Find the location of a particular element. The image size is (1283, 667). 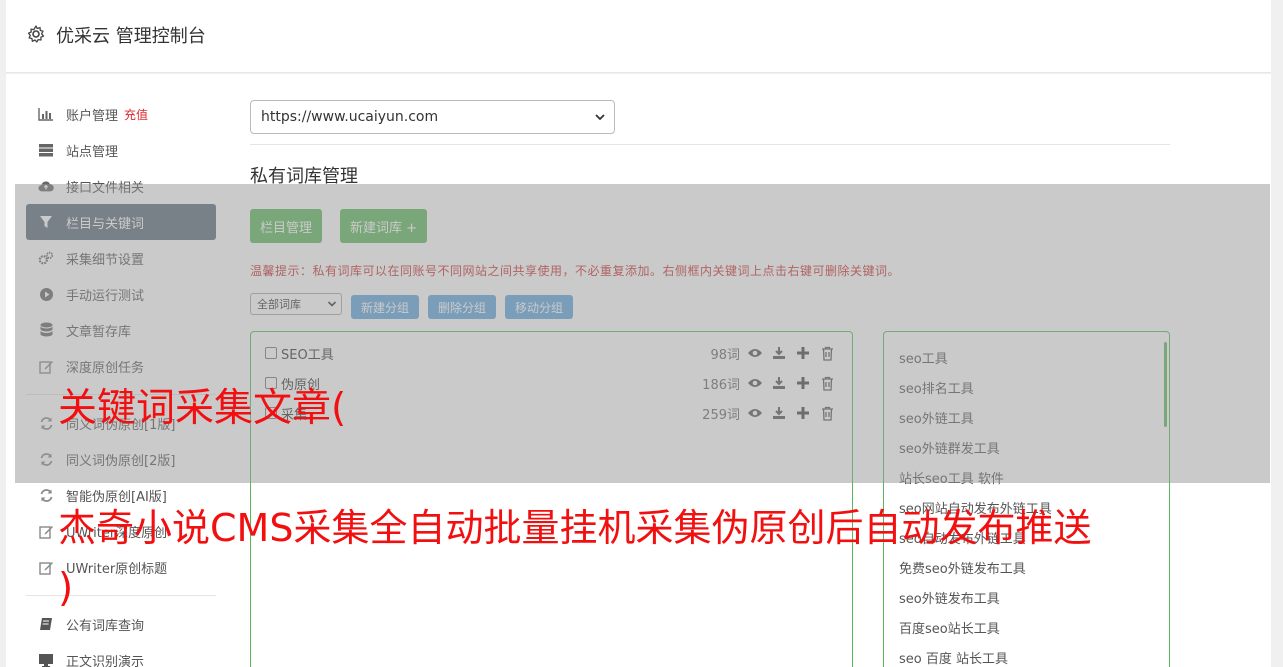

sidebar-item-public-lexicon: 公有词库查询 is located at coordinates (121, 624).